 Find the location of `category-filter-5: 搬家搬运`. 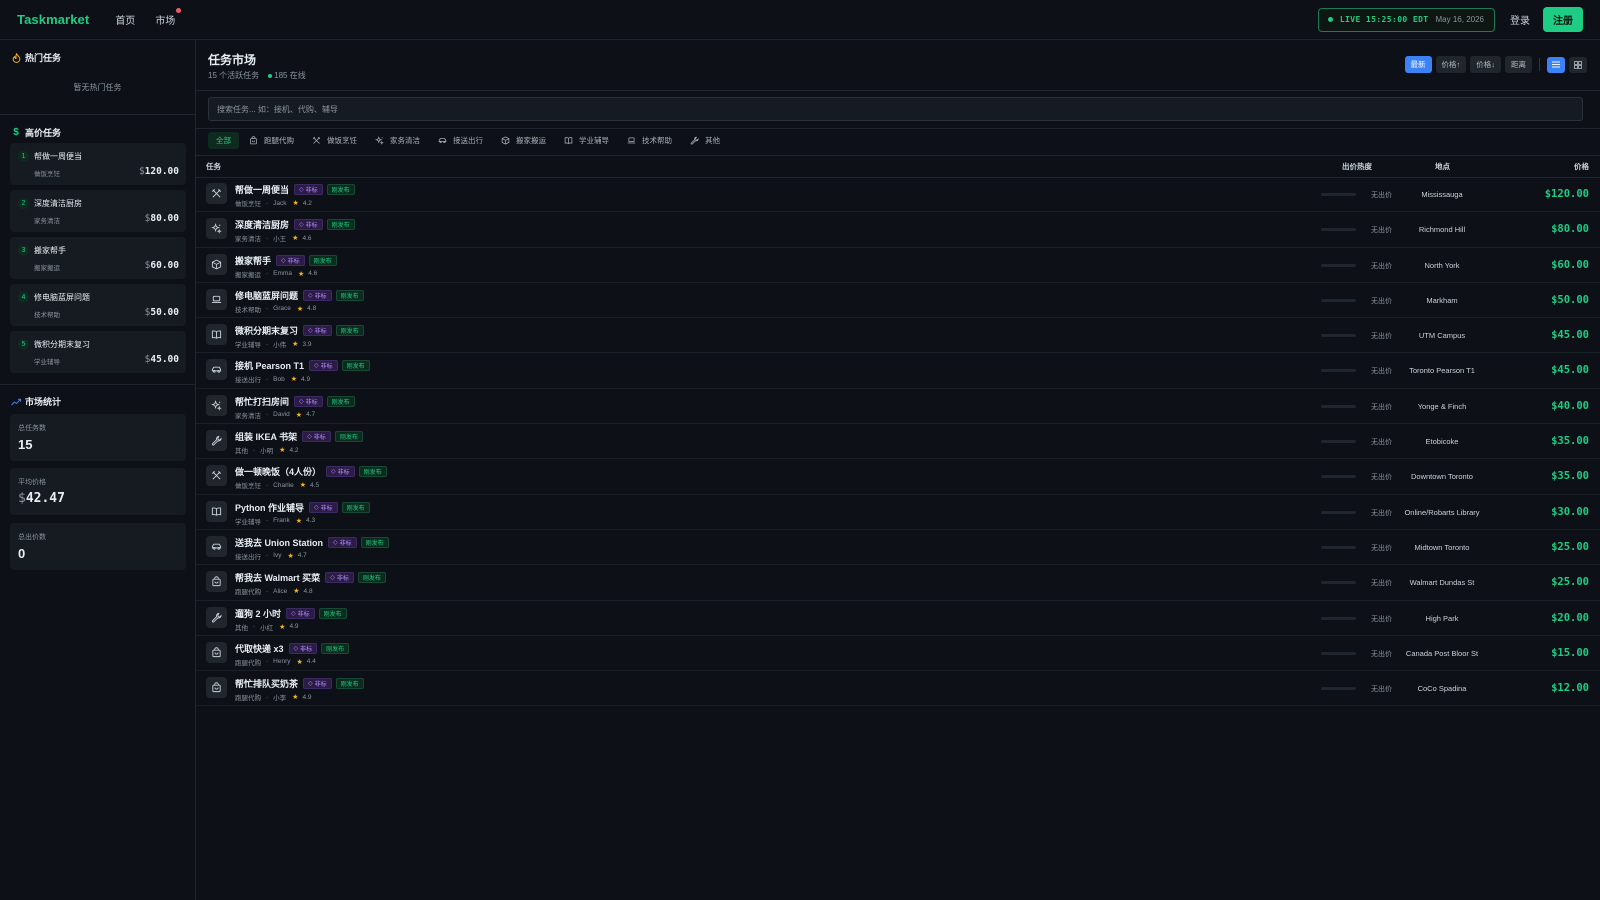

category-filter-5: 搬家搬运 is located at coordinates (523, 140).